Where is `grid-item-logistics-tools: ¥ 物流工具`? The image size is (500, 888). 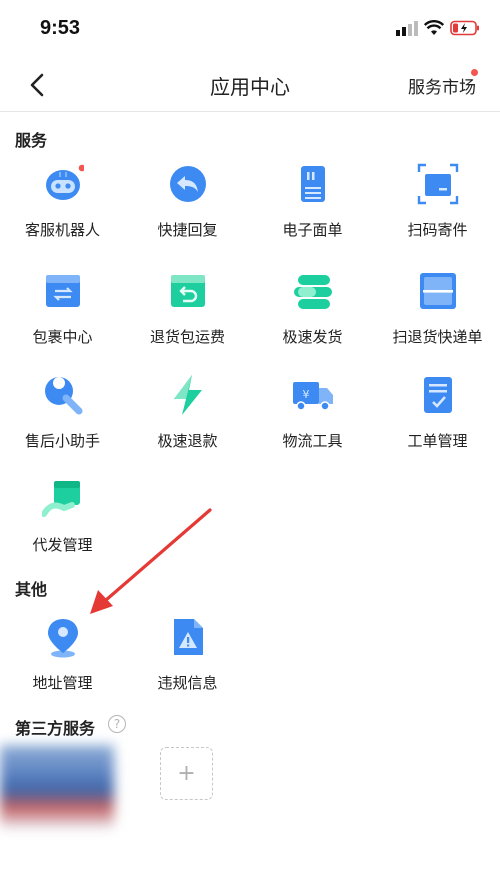
grid-item-logistics-tools: ¥ 物流工具 is located at coordinates (312, 424).